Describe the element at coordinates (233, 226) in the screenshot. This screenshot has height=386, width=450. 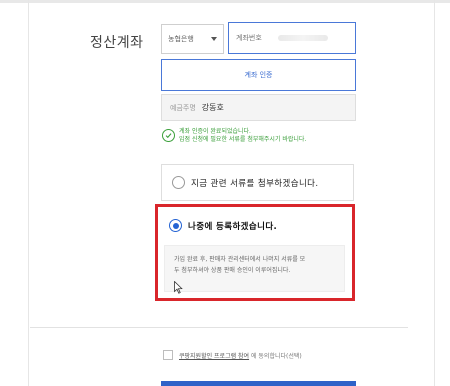
I see `option-register-later-label: 나중에 등록하겠습니다.` at that location.